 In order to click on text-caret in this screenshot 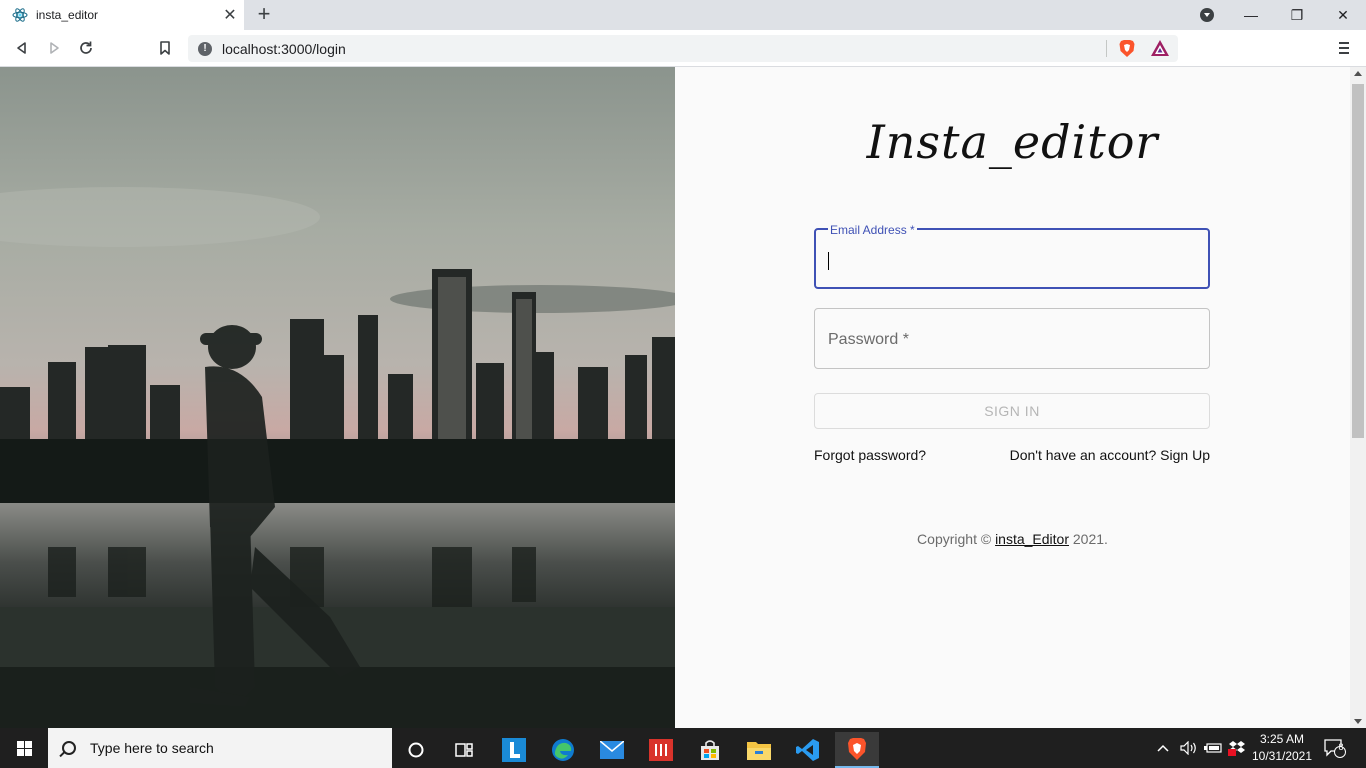, I will do `click(828, 261)`.